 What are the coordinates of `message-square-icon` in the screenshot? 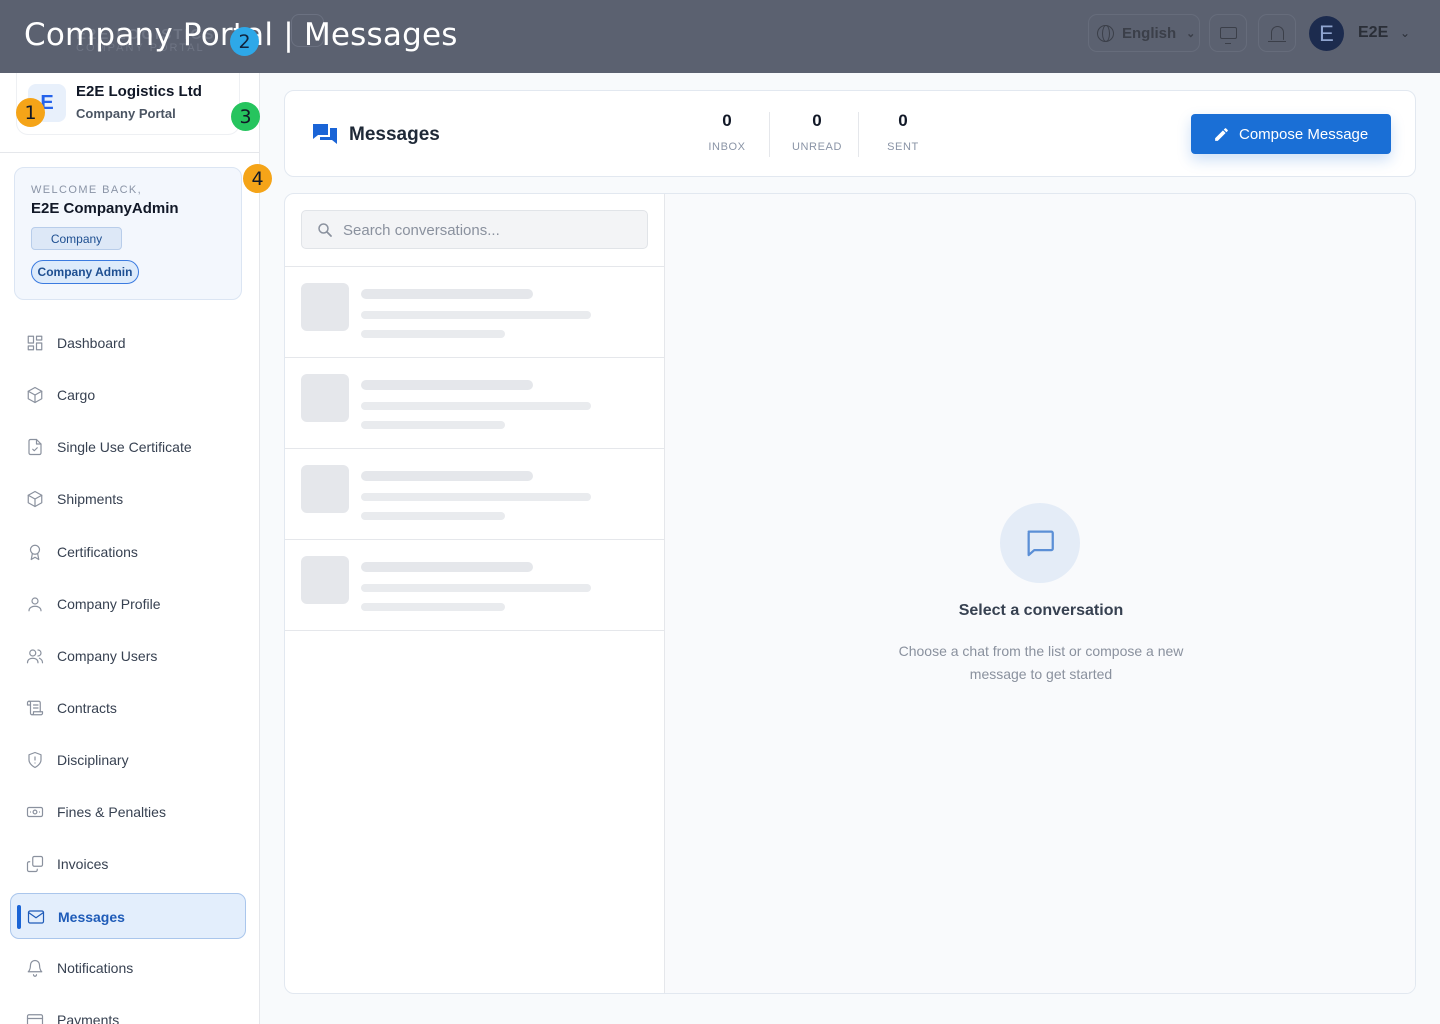 It's located at (1040, 543).